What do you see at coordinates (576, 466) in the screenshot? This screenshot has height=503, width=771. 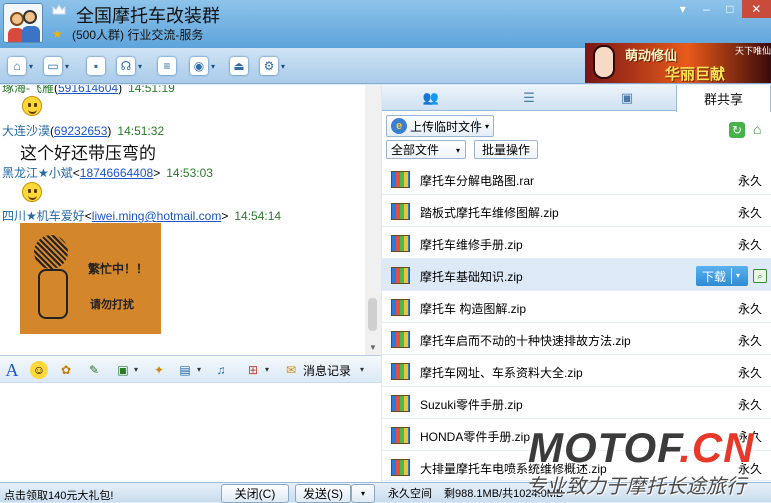 I see `file-row: 大排量摩托车电喷系统维修概述.zip 永久` at bounding box center [576, 466].